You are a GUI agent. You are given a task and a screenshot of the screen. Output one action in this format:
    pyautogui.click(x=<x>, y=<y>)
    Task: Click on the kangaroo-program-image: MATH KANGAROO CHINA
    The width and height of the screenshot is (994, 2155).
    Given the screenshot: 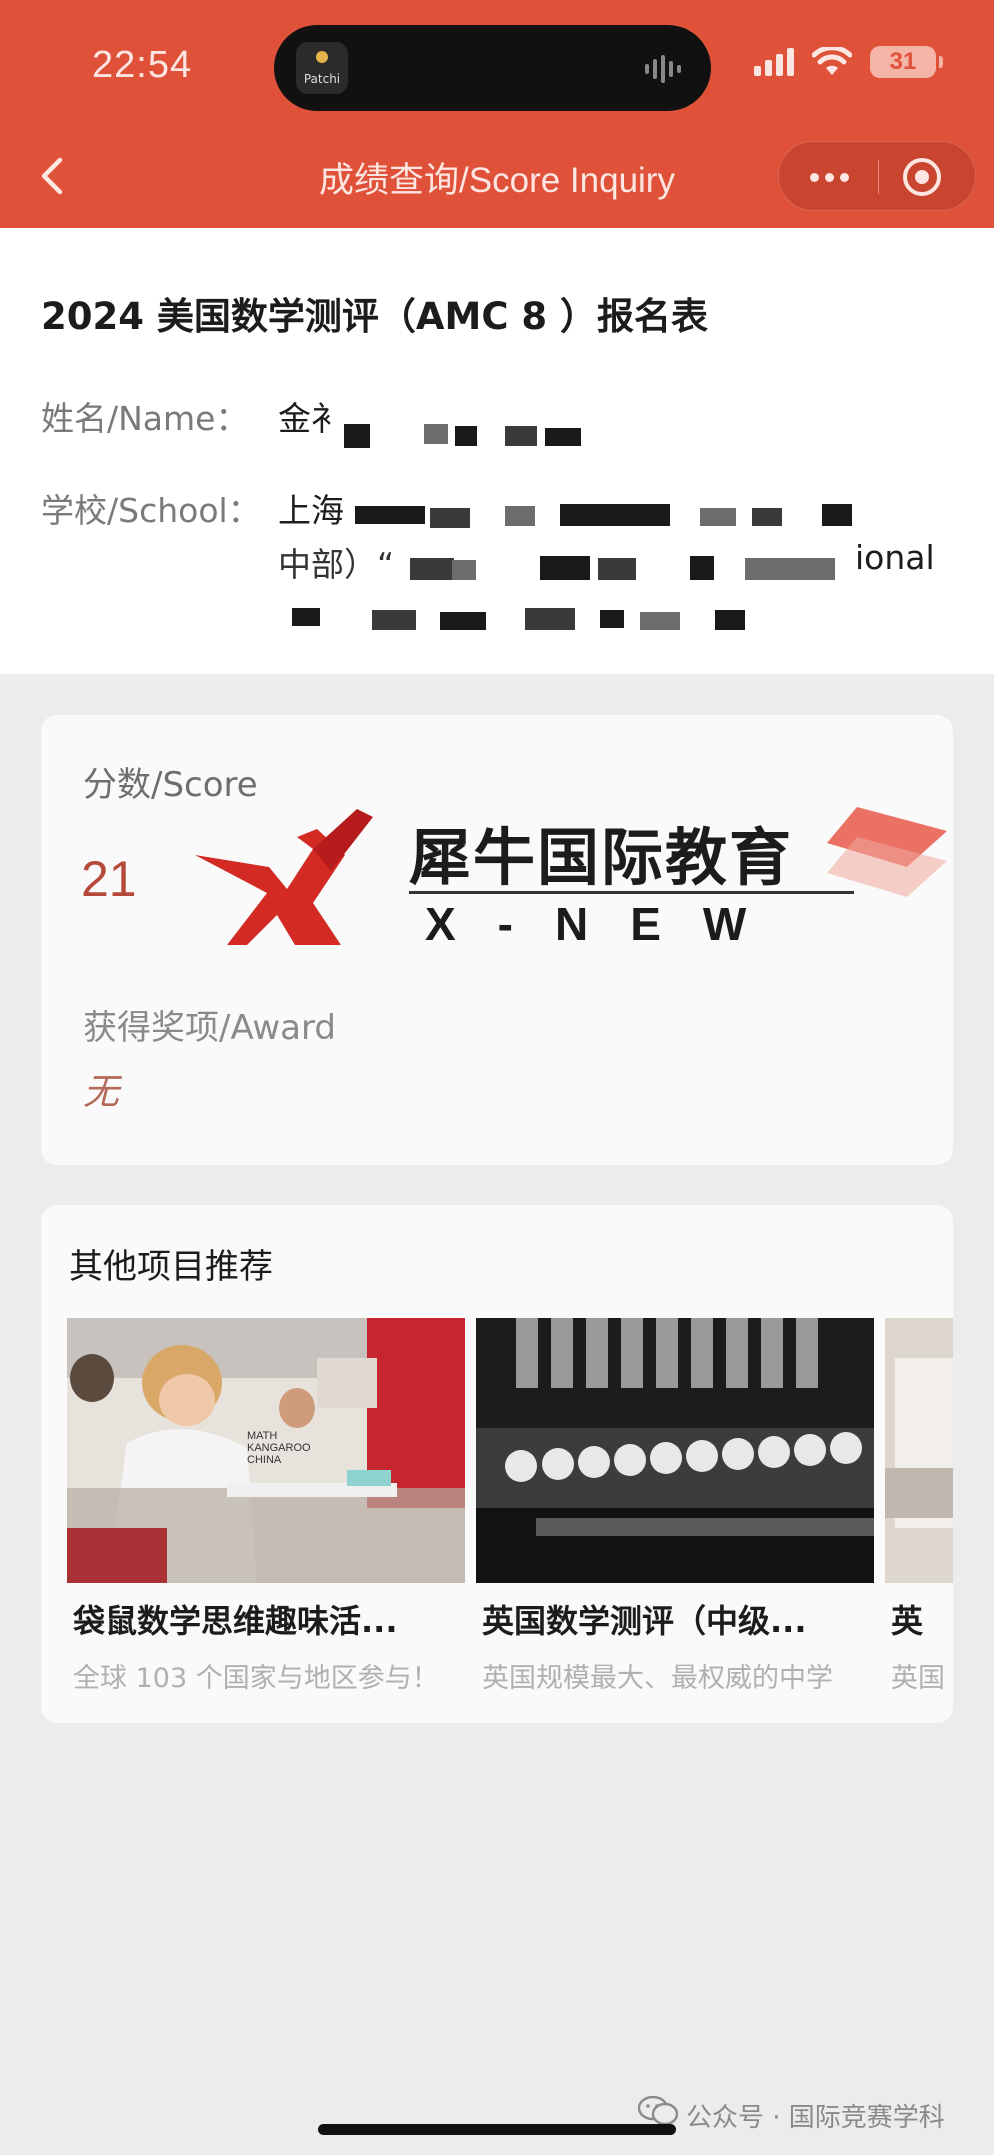 What is the action you would take?
    pyautogui.click(x=266, y=1450)
    